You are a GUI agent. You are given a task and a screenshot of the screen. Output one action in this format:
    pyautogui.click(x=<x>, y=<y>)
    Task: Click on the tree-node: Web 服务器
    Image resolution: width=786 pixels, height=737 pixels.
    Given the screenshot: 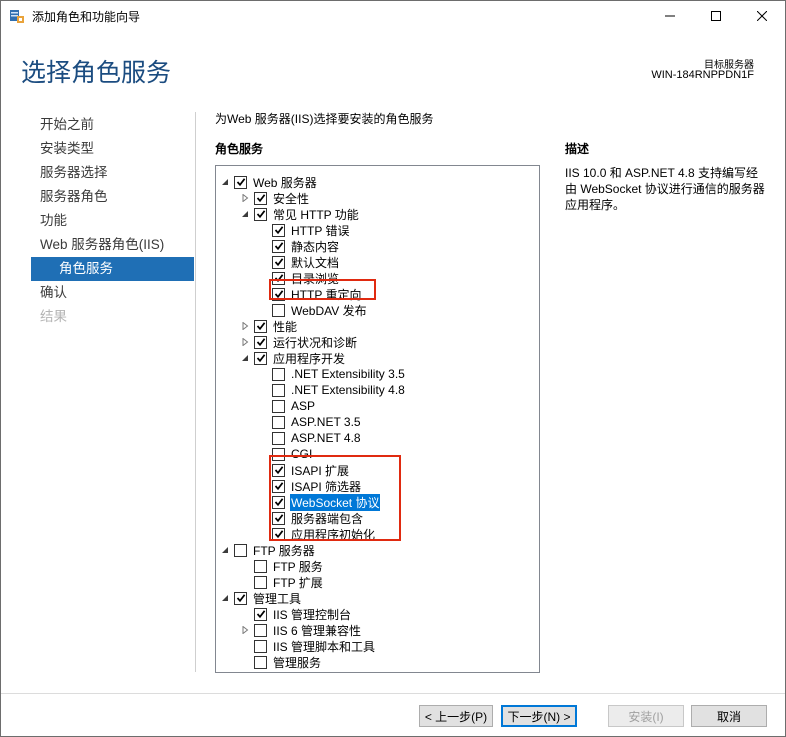 What is the action you would take?
    pyautogui.click(x=269, y=182)
    